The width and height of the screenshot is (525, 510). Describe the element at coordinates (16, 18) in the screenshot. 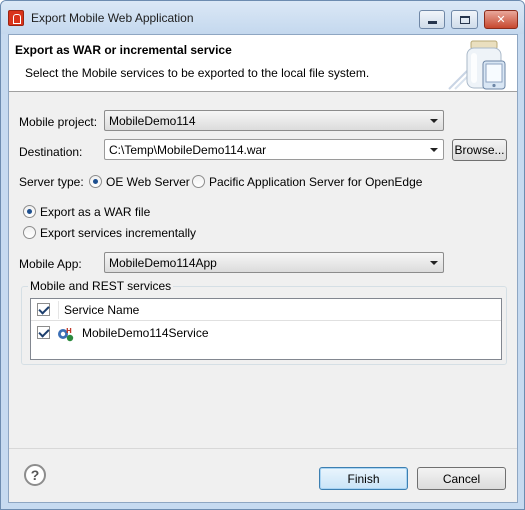

I see `app-icon` at that location.